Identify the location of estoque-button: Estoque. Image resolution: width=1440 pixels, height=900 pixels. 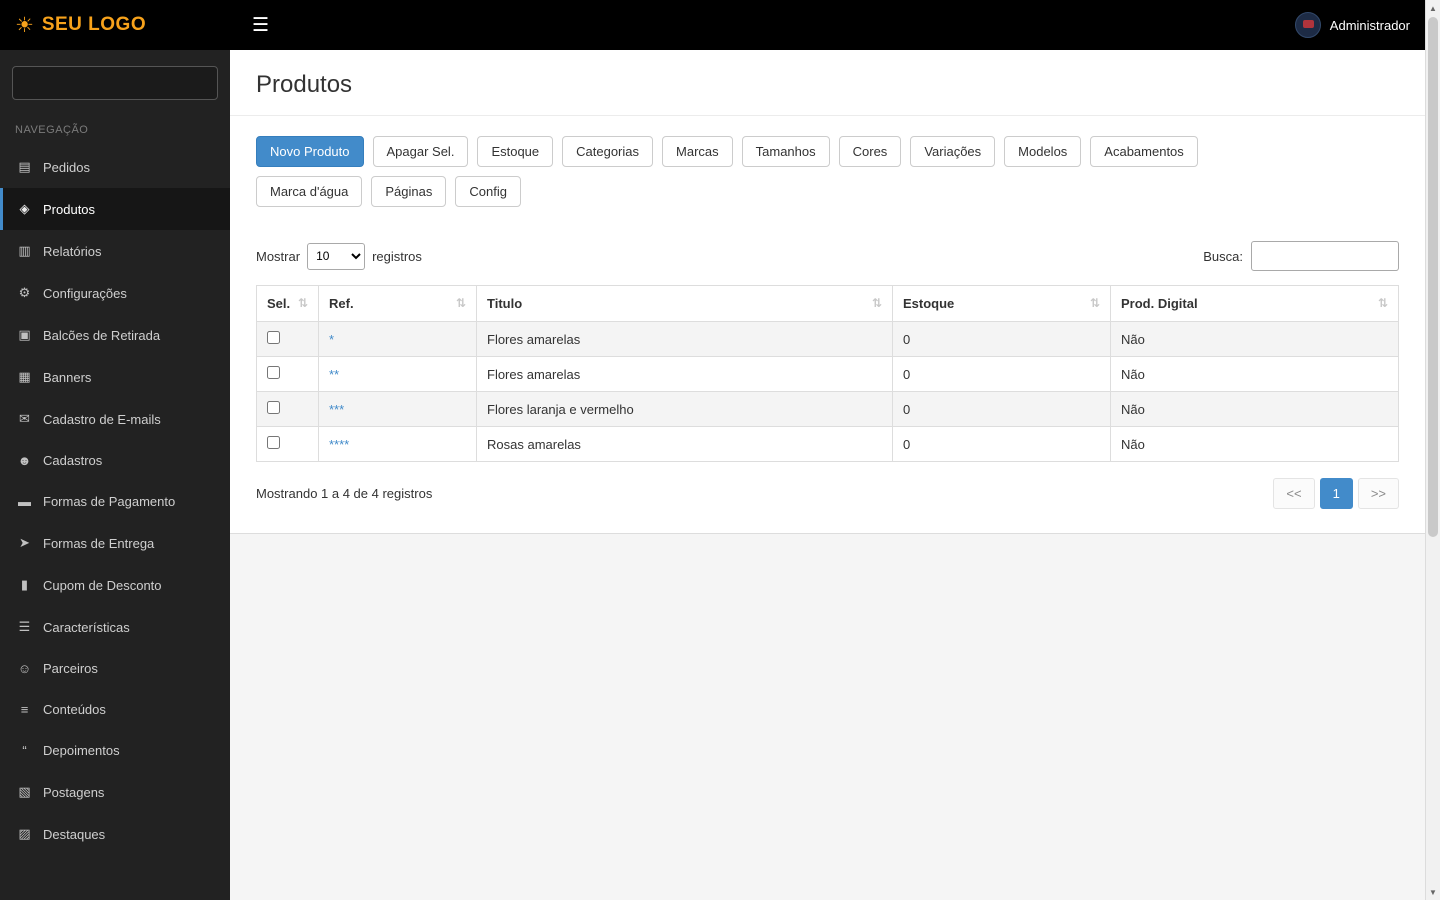
(515, 151).